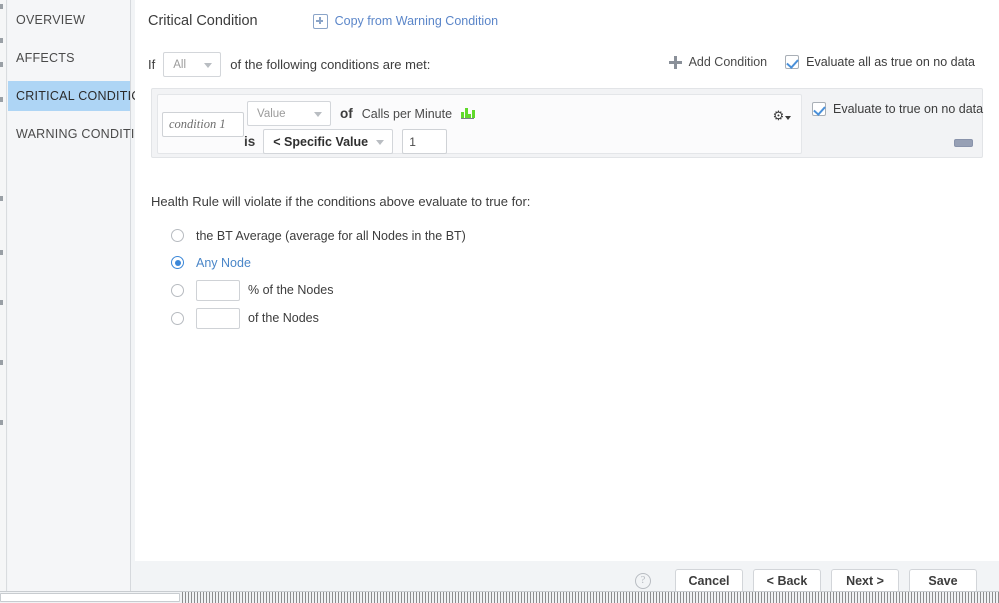 The height and width of the screenshot is (603, 999). I want to click on gear-icon: ⚙, so click(778, 115).